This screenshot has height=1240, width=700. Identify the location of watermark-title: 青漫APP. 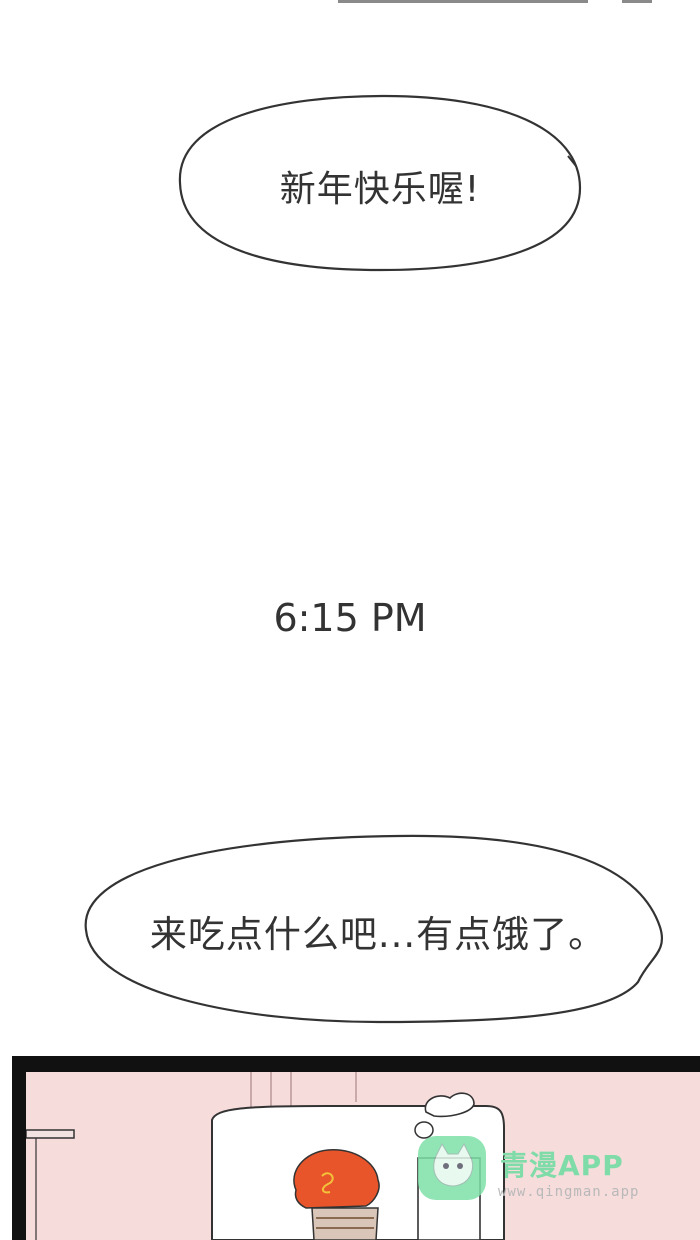
(562, 1165).